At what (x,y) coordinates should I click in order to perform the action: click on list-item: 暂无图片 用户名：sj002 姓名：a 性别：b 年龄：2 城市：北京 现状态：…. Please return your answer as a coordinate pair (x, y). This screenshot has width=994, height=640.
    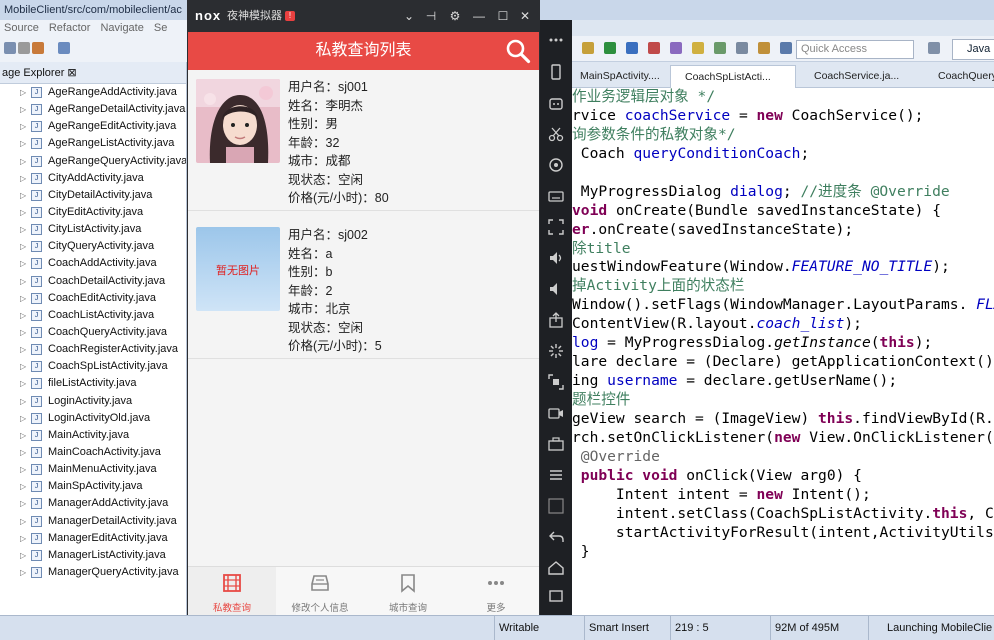
    Looking at the image, I should click on (363, 288).